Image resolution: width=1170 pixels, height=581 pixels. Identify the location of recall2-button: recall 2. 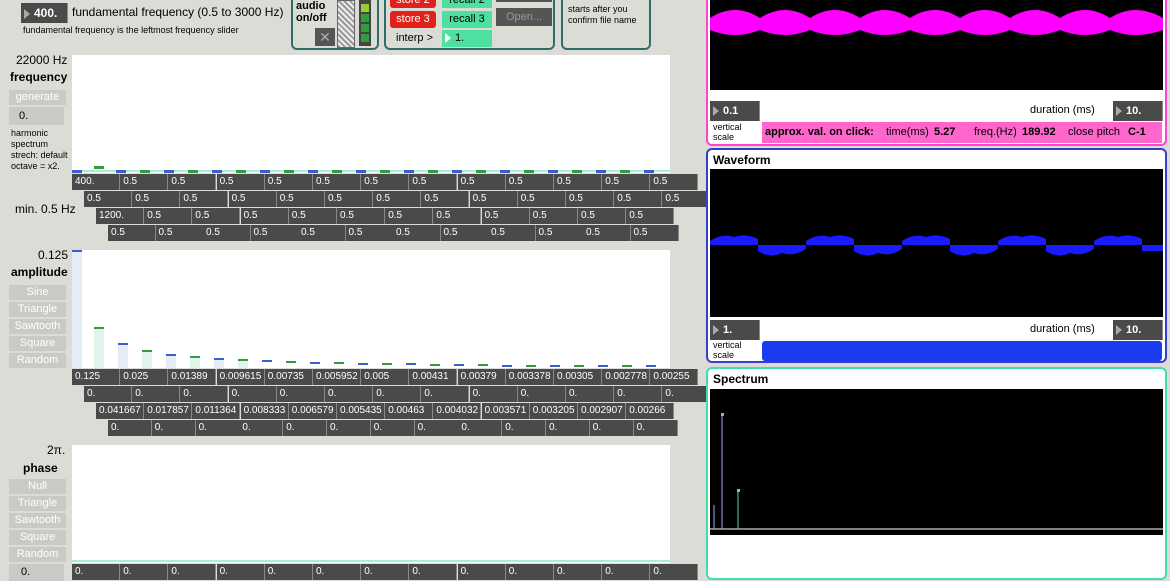
(467, 4).